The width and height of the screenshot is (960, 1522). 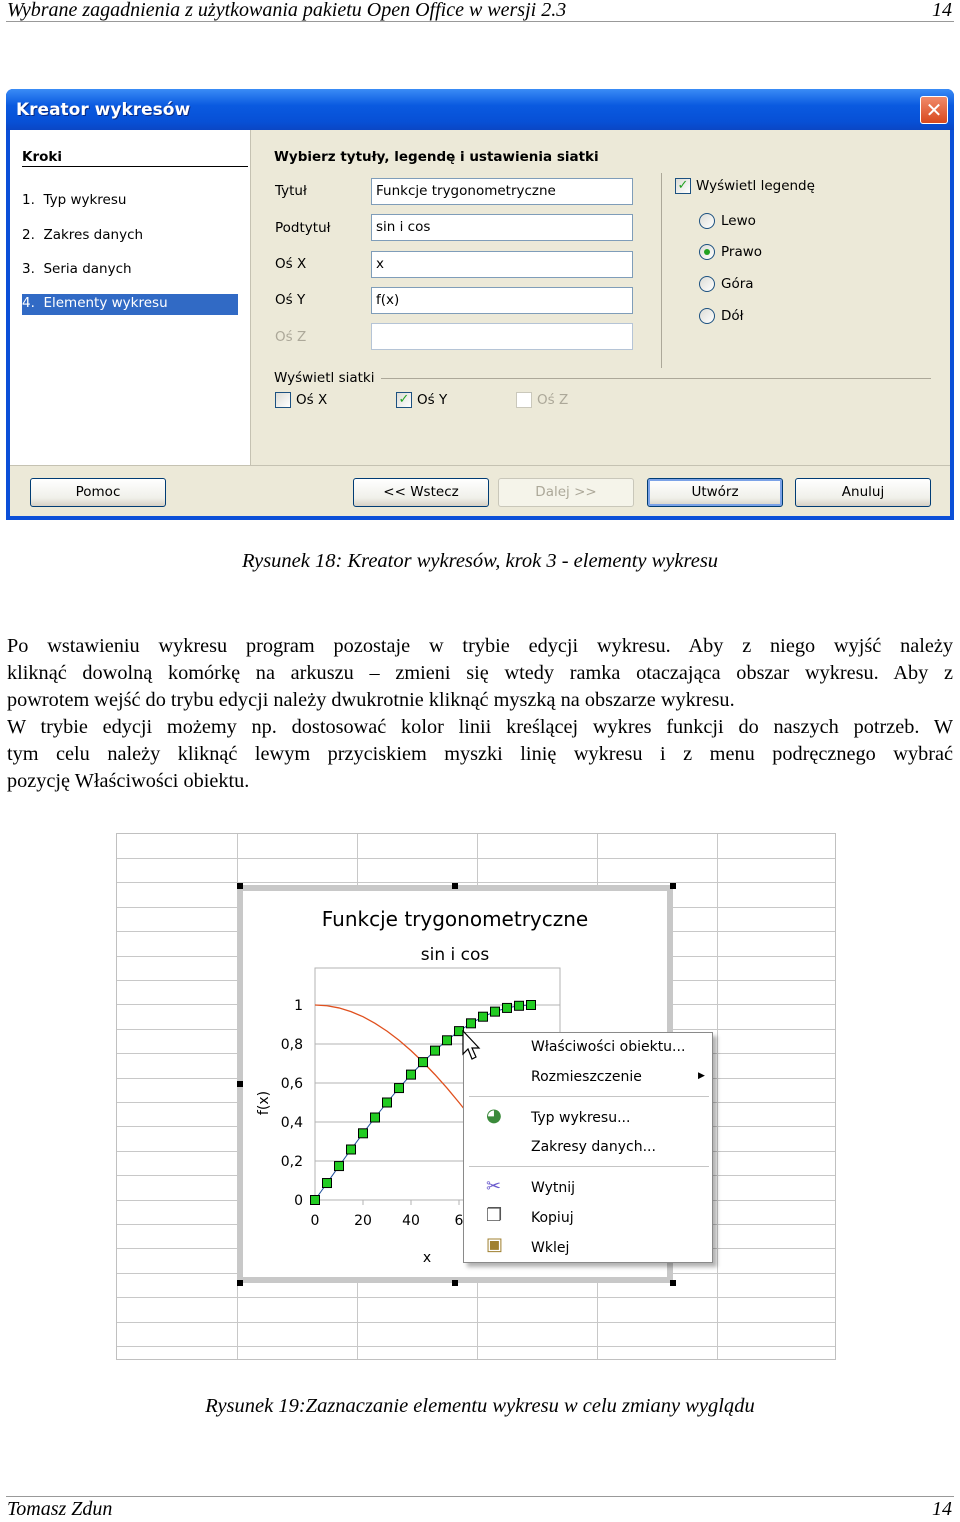 What do you see at coordinates (291, 337) in the screenshot?
I see `z-axis-label: Oś Z` at bounding box center [291, 337].